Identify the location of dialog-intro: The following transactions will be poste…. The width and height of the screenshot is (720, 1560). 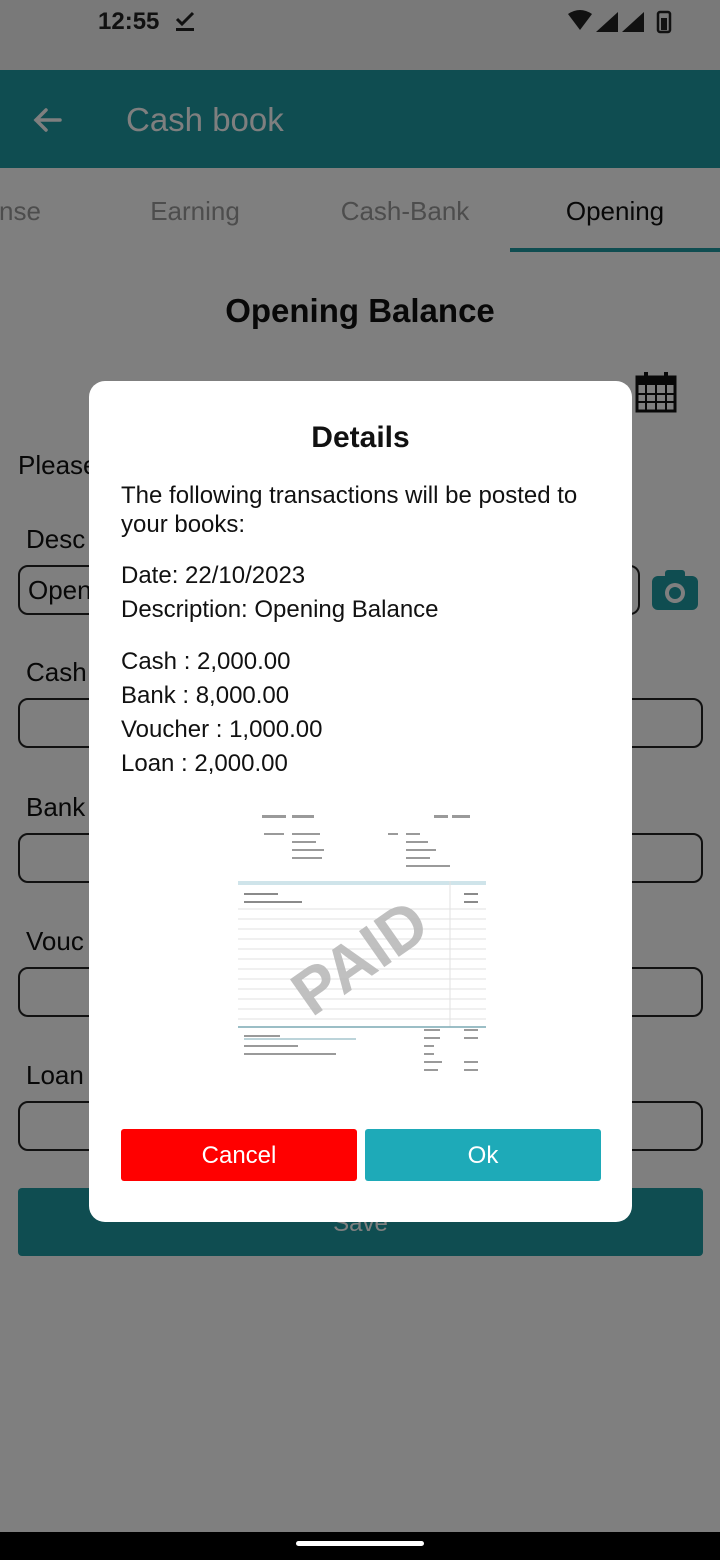
(349, 510).